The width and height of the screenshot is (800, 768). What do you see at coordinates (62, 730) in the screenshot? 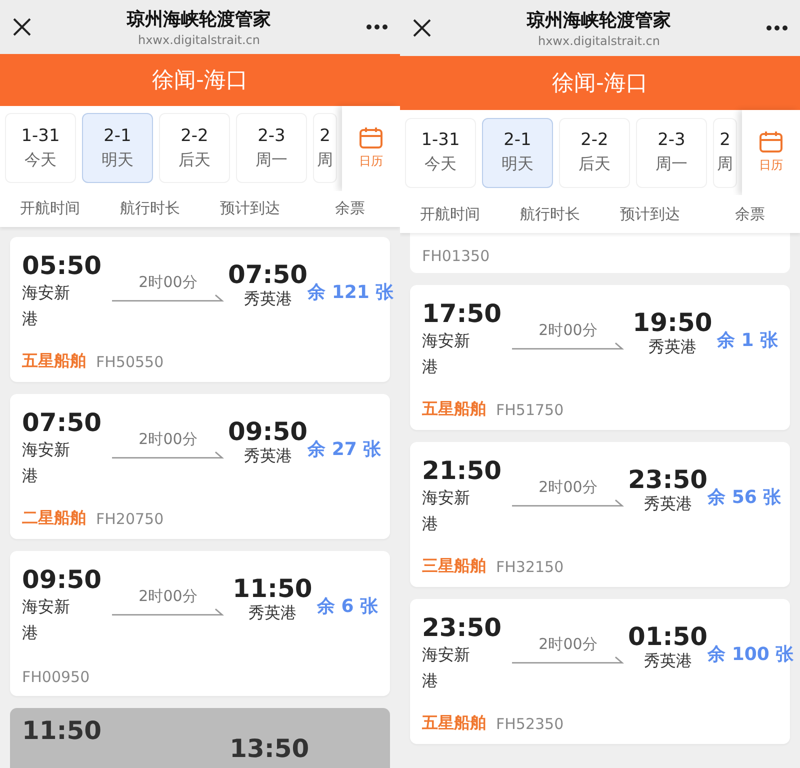
I see `departure-time: 11:50` at bounding box center [62, 730].